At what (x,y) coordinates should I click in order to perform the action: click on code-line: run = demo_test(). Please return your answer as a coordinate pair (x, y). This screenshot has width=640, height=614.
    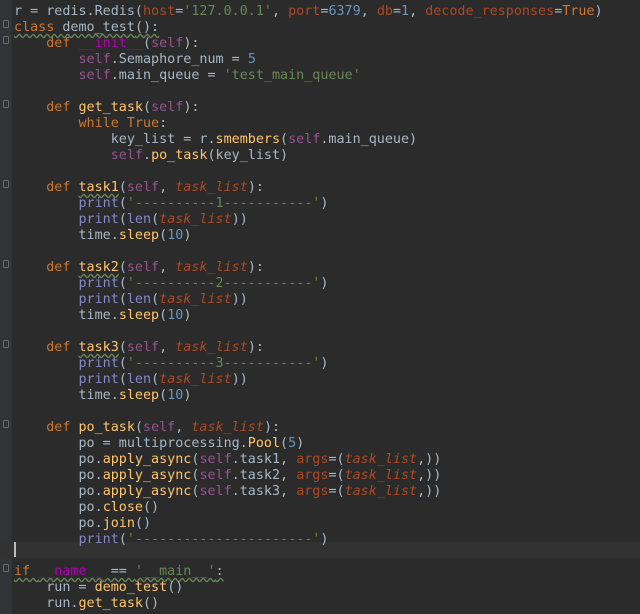
    Looking at the image, I should click on (98, 588).